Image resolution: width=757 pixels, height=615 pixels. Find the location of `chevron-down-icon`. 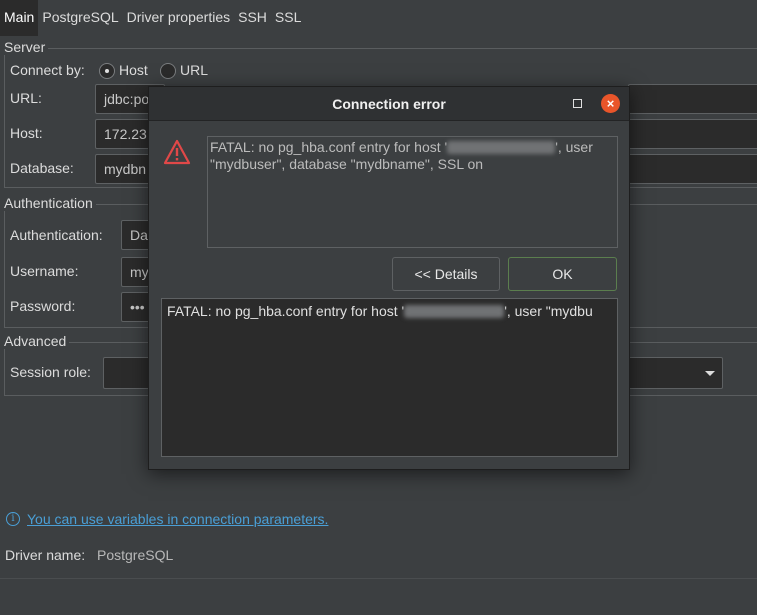

chevron-down-icon is located at coordinates (710, 373).